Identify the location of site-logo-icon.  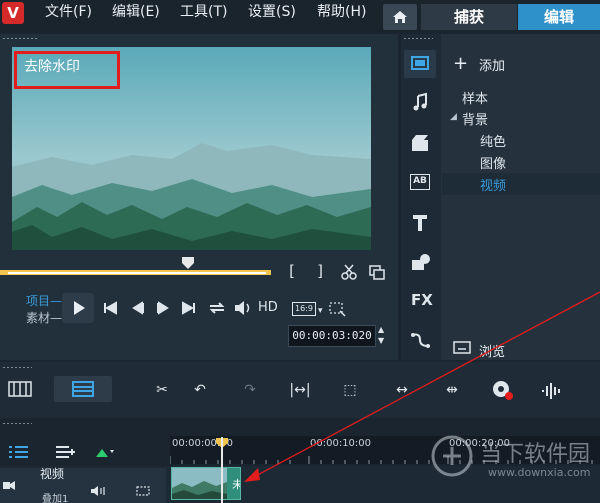
(452, 456).